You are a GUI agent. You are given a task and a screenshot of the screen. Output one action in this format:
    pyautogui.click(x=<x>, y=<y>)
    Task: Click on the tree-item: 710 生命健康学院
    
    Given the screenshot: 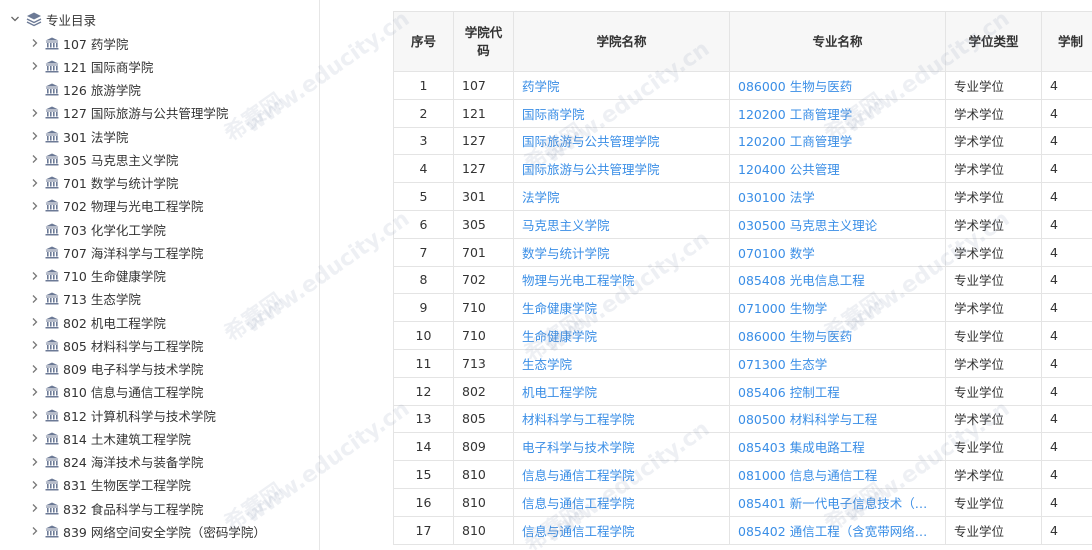 What is the action you would take?
    pyautogui.click(x=83, y=276)
    